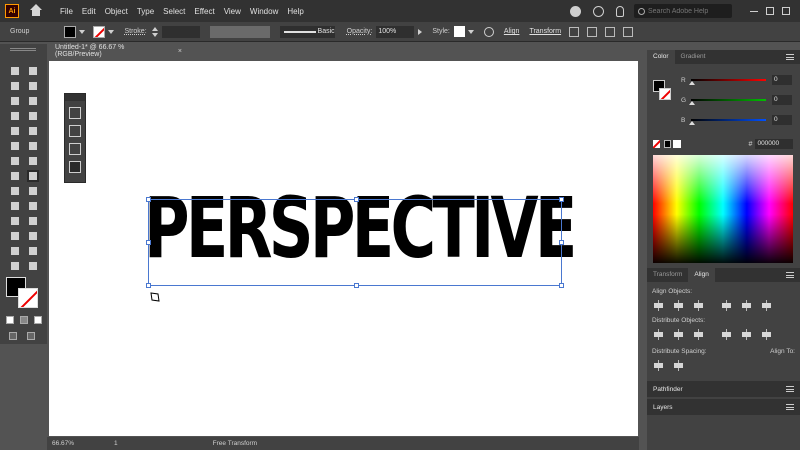  What do you see at coordinates (701, 275) in the screenshot?
I see `tab-align: Align` at bounding box center [701, 275].